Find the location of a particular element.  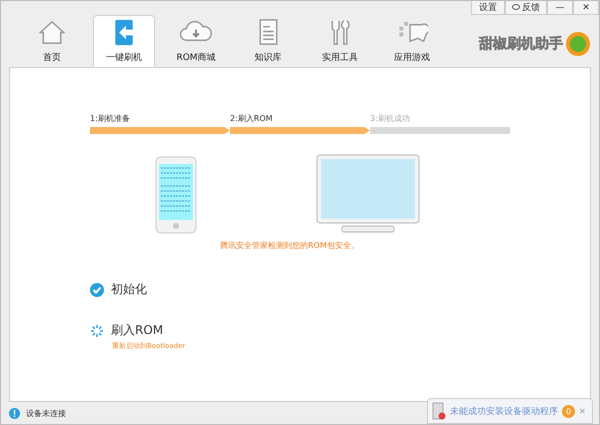

step-label: 1:刷机准备 is located at coordinates (110, 118).